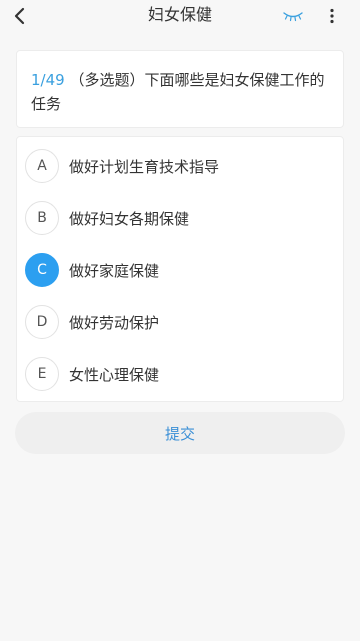 The image size is (360, 641). What do you see at coordinates (180, 322) in the screenshot?
I see `option-d: D 做好劳动保护` at bounding box center [180, 322].